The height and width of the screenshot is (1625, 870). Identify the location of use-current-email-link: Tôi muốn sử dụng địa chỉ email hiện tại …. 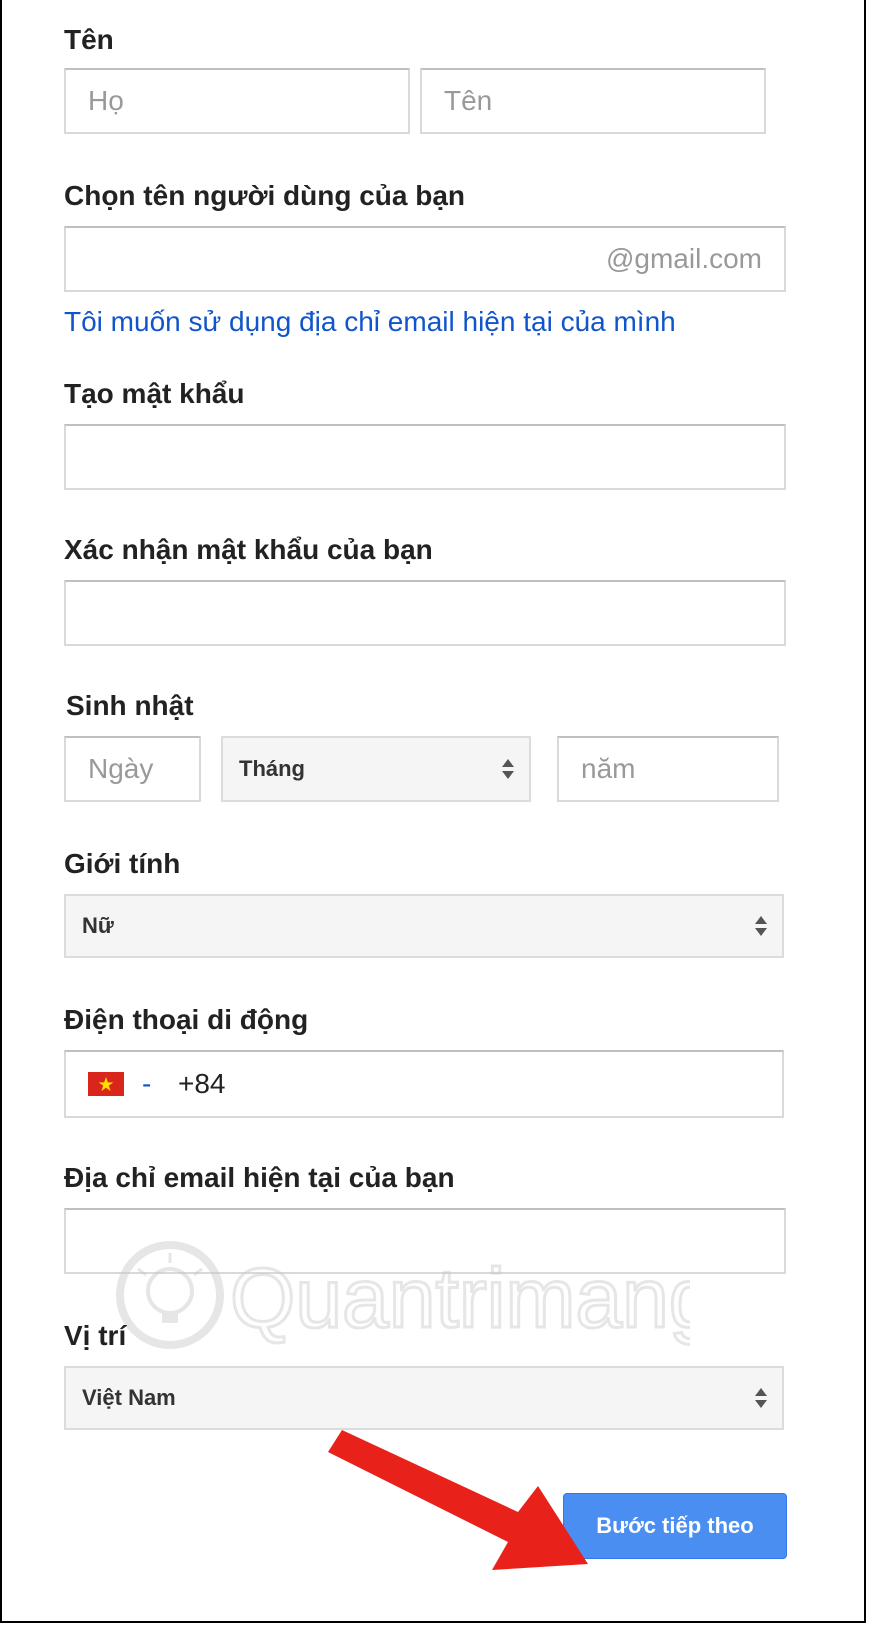
(370, 322).